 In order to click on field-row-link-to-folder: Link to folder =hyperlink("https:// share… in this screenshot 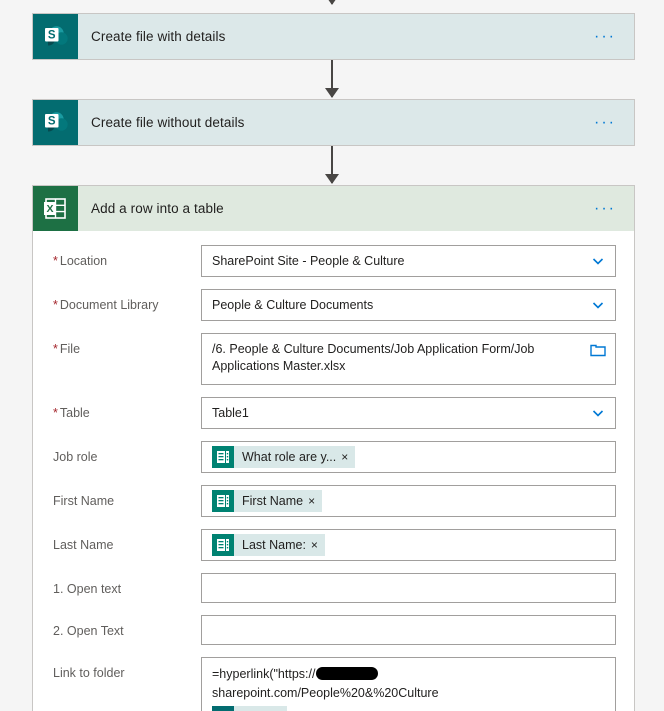, I will do `click(333, 681)`.